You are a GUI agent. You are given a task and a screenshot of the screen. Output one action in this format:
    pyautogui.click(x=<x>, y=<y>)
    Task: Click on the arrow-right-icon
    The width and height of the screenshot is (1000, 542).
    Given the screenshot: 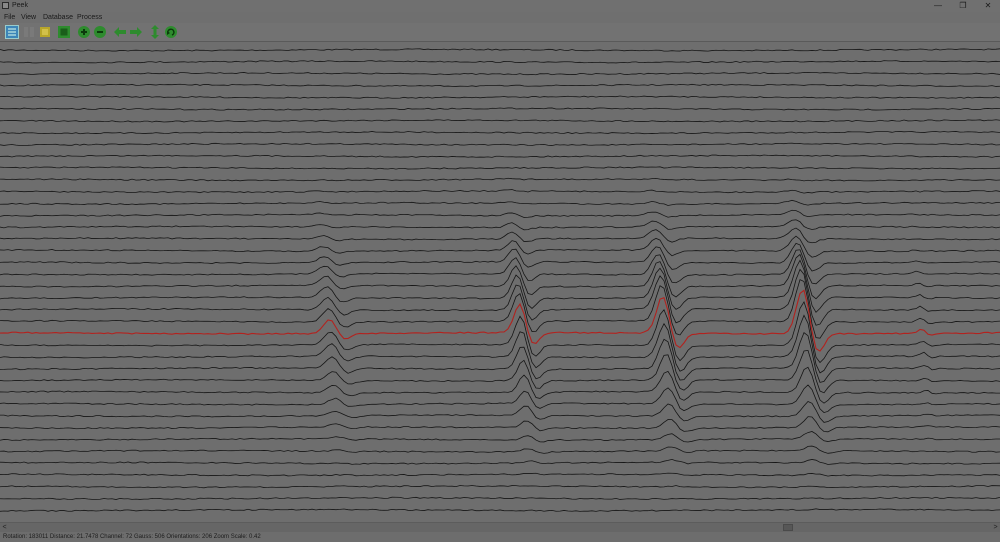 What is the action you would take?
    pyautogui.click(x=136, y=32)
    